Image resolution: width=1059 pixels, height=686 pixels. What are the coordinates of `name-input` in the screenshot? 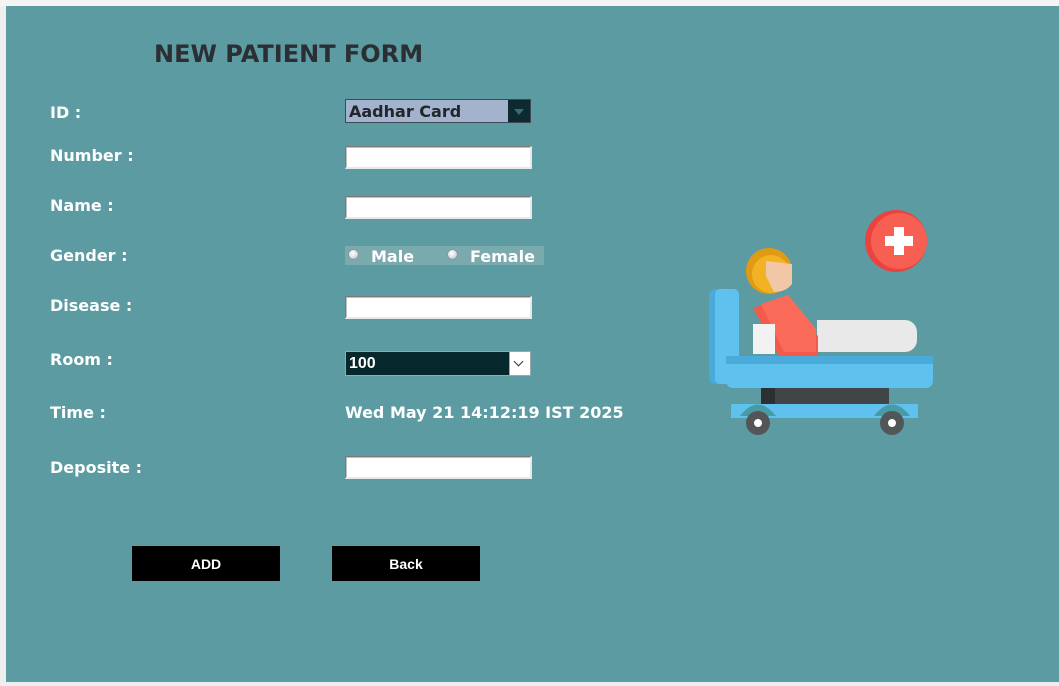 It's located at (438, 207).